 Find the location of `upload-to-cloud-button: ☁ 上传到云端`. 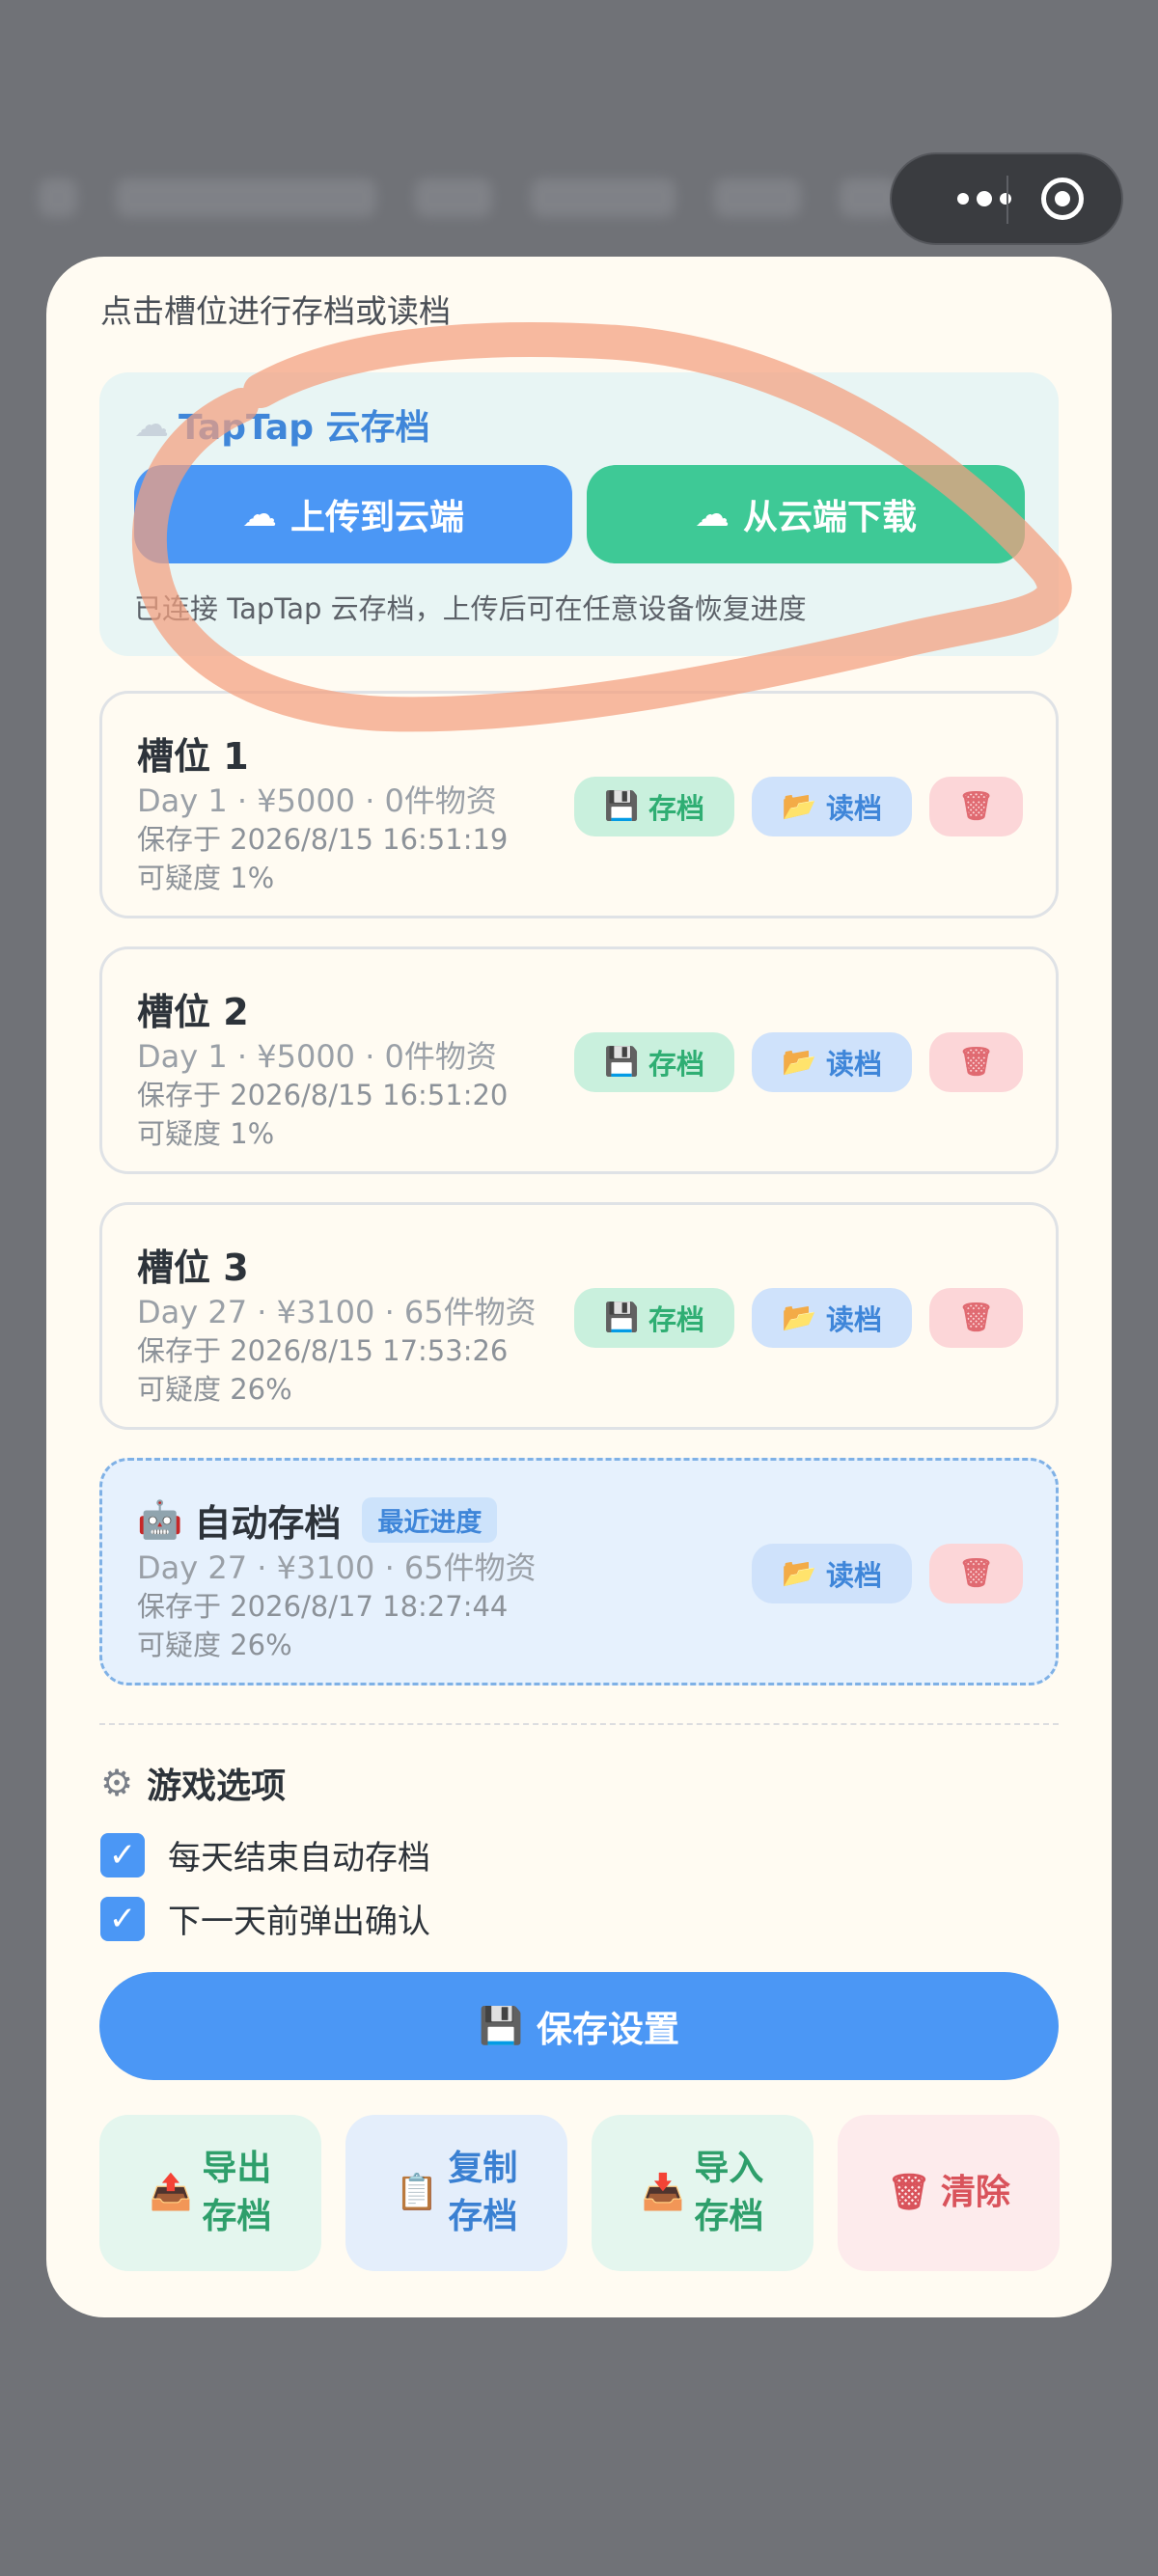

upload-to-cloud-button: ☁ 上传到云端 is located at coordinates (353, 514).